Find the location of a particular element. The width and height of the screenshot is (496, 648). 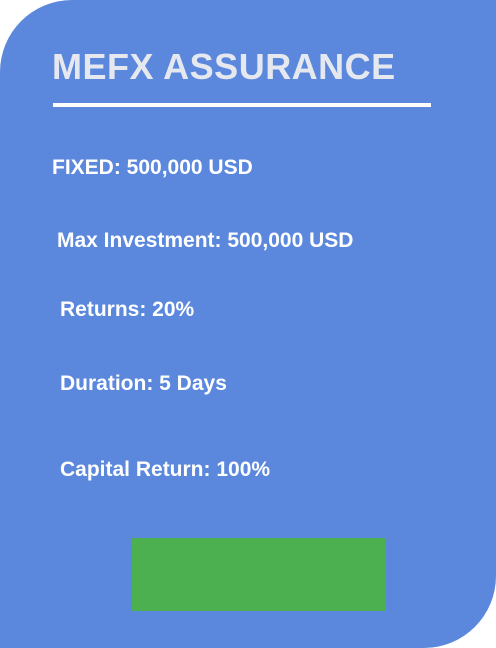

title-underline is located at coordinates (242, 105).